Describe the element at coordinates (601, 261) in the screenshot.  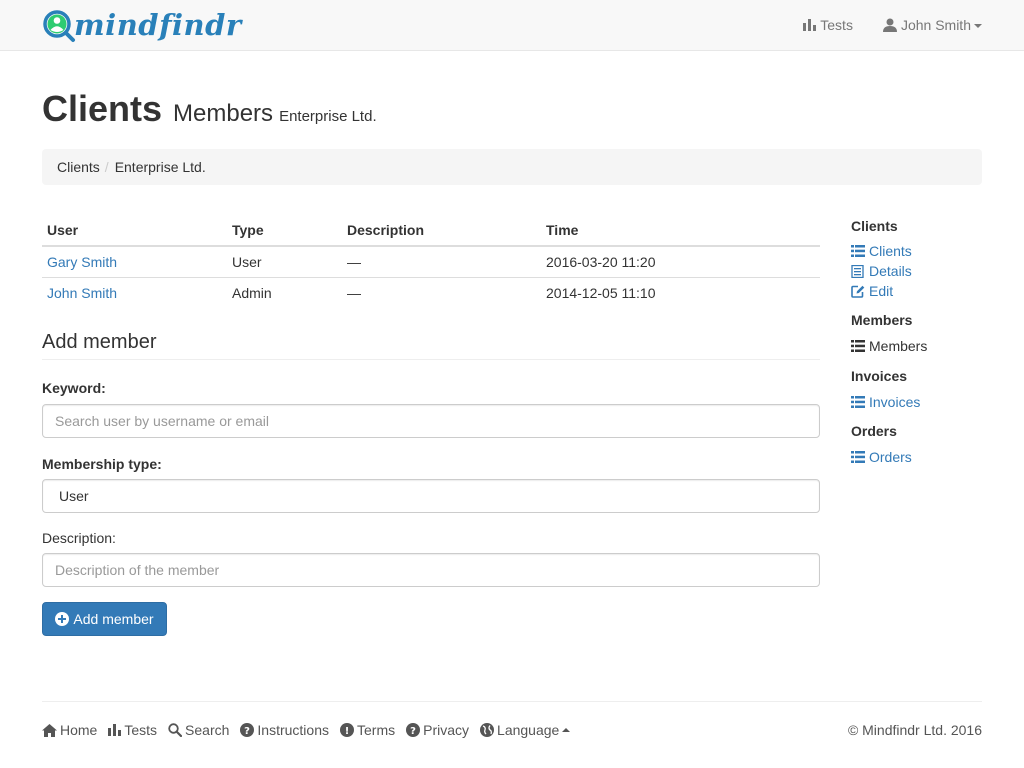
I see `member-time: 2016-03-20 11:20` at that location.